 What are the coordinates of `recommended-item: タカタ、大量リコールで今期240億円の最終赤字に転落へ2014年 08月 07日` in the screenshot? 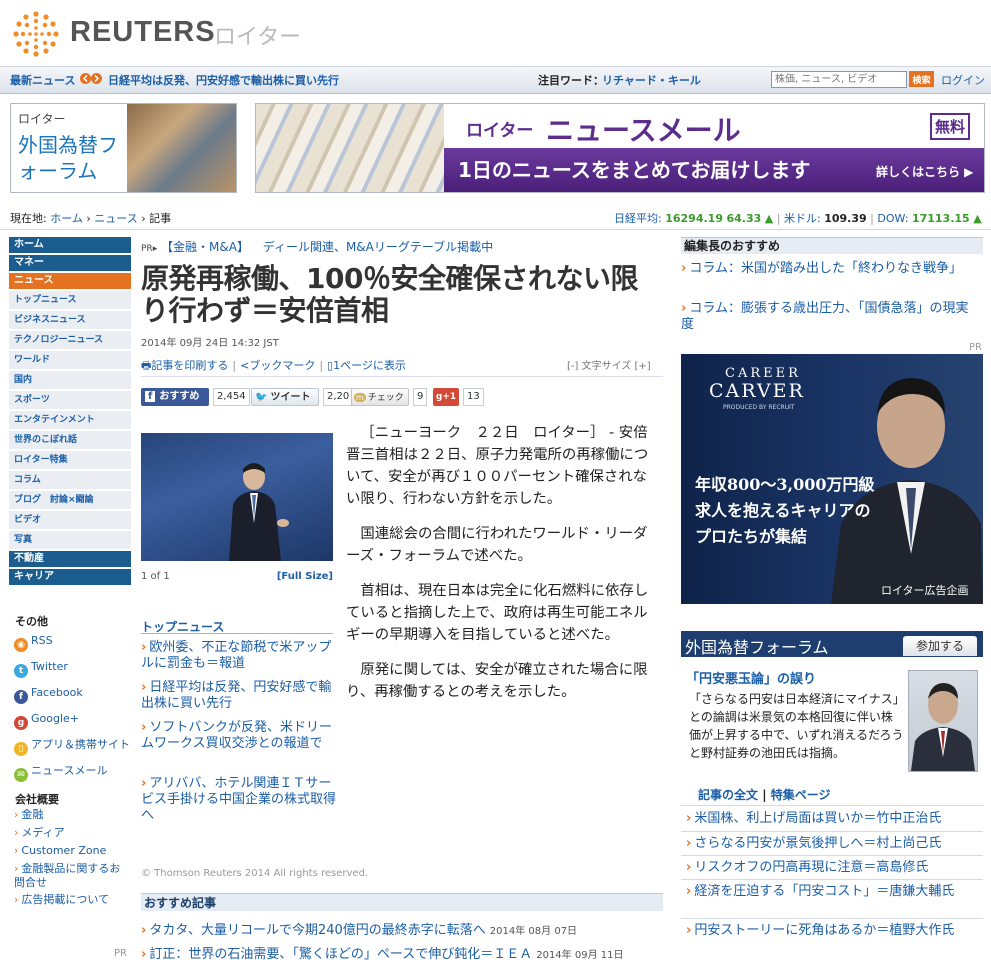 It's located at (359, 928).